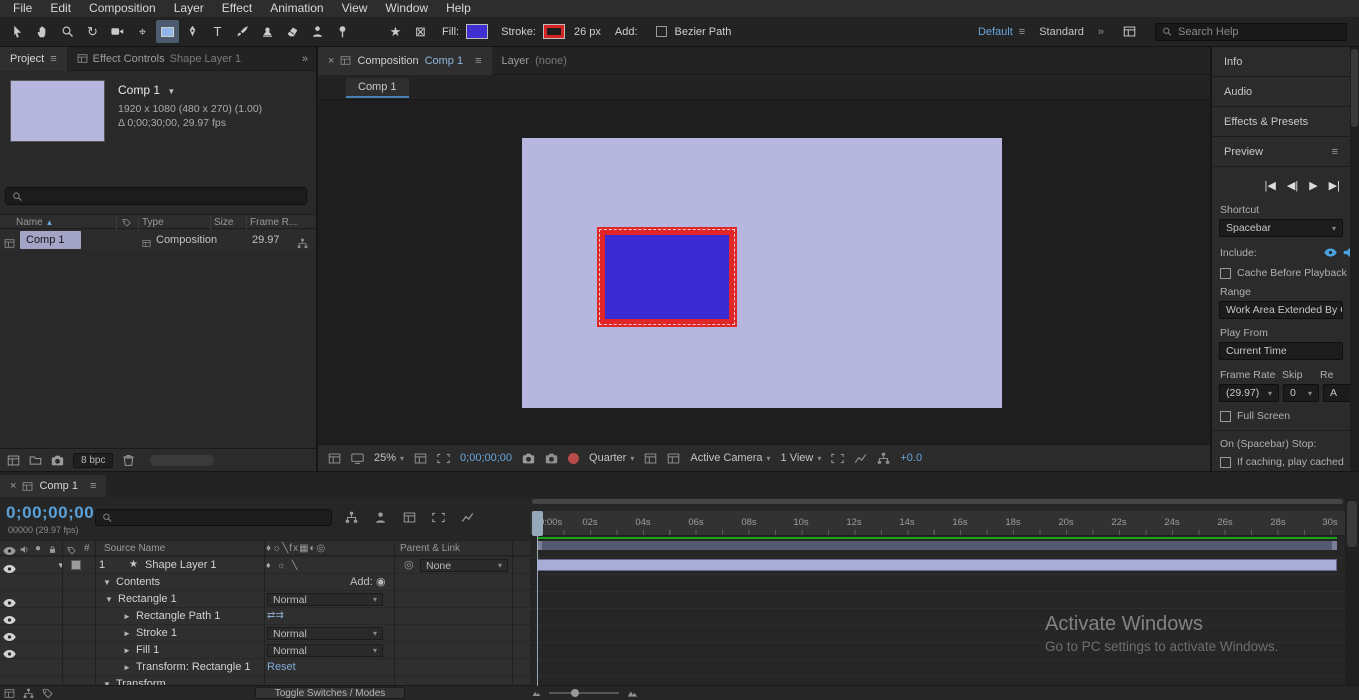  What do you see at coordinates (167, 31) in the screenshot?
I see `rectangle-tool-icon` at bounding box center [167, 31].